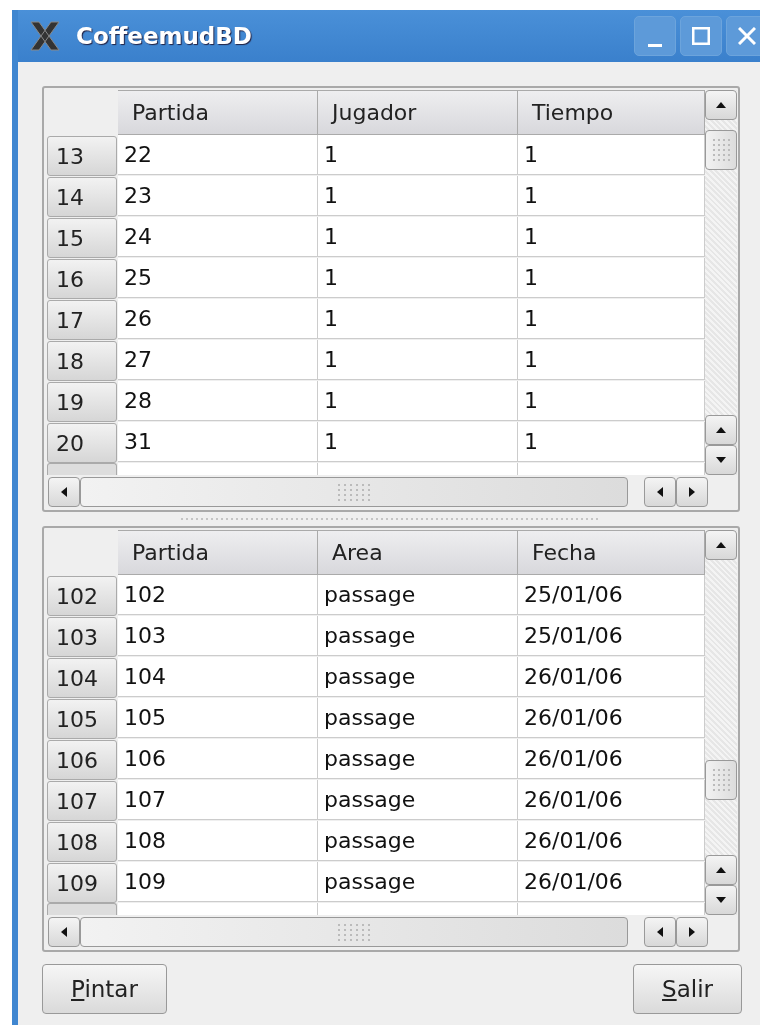  Describe the element at coordinates (82, 197) in the screenshot. I see `row-header: 14` at that location.